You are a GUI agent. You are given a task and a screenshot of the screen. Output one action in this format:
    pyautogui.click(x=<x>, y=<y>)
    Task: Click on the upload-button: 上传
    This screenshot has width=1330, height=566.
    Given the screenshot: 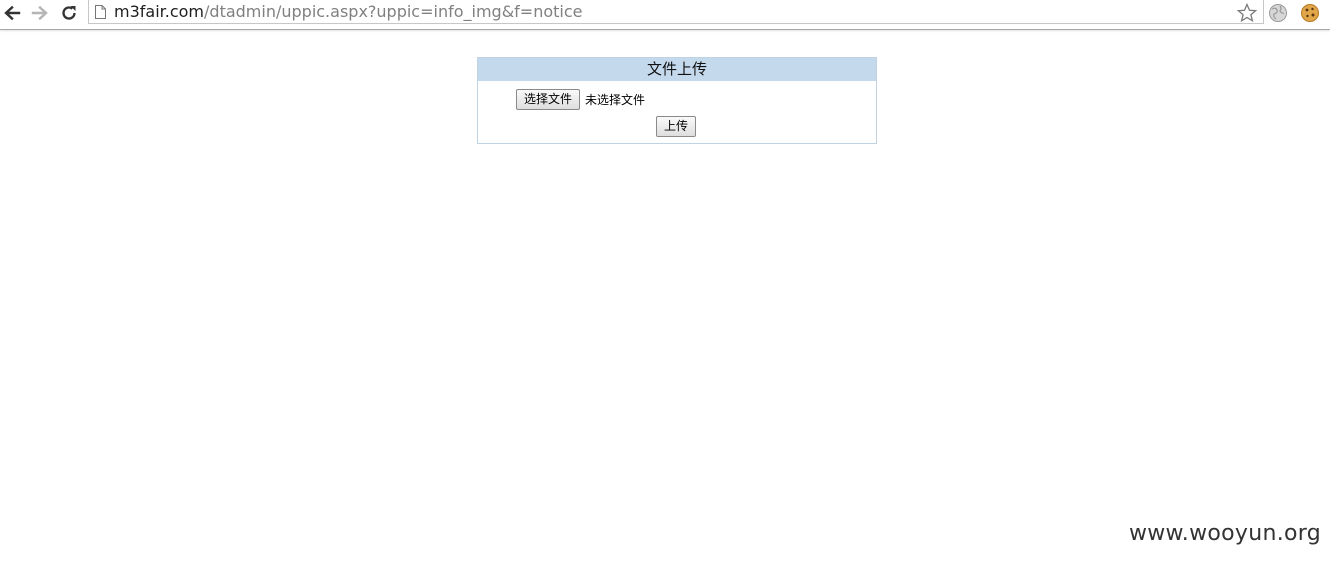 What is the action you would take?
    pyautogui.click(x=676, y=126)
    